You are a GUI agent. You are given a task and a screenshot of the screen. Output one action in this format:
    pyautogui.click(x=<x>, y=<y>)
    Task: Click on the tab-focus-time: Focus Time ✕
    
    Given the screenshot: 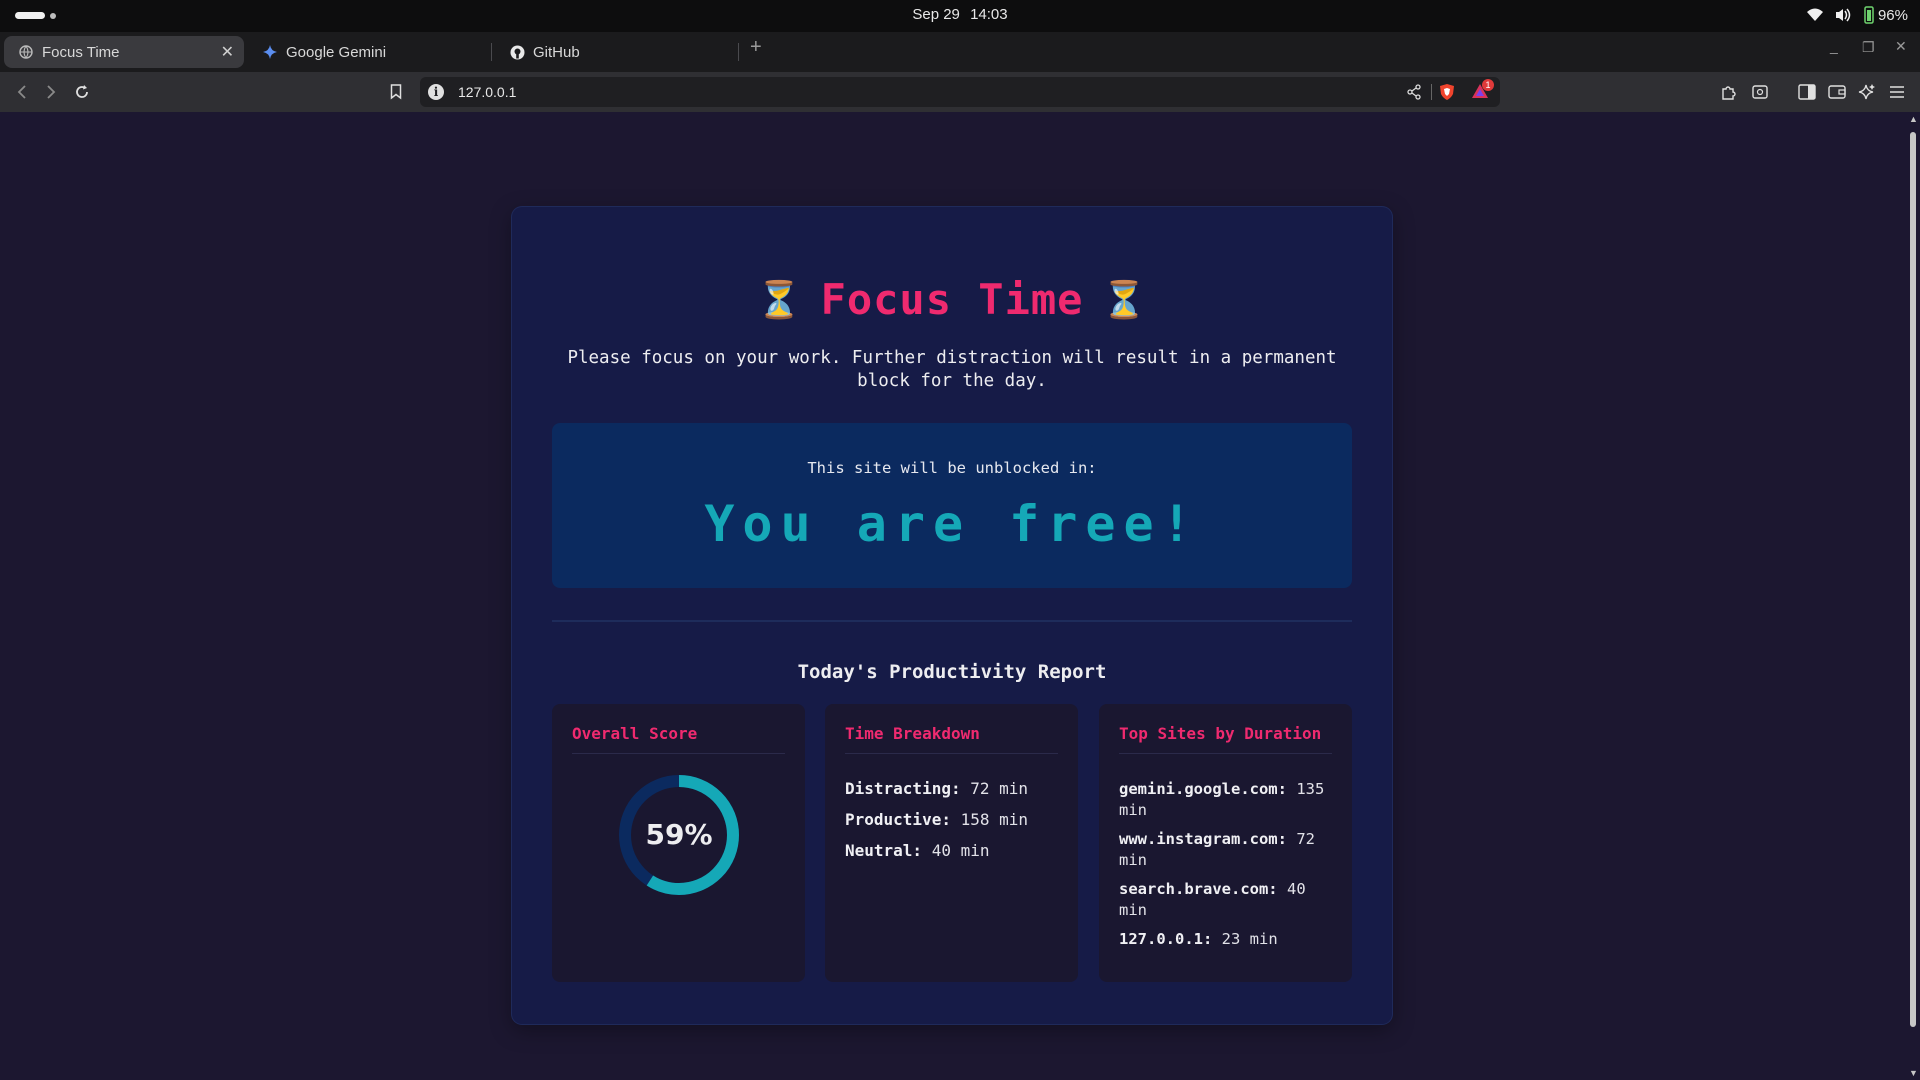 What is the action you would take?
    pyautogui.click(x=124, y=52)
    